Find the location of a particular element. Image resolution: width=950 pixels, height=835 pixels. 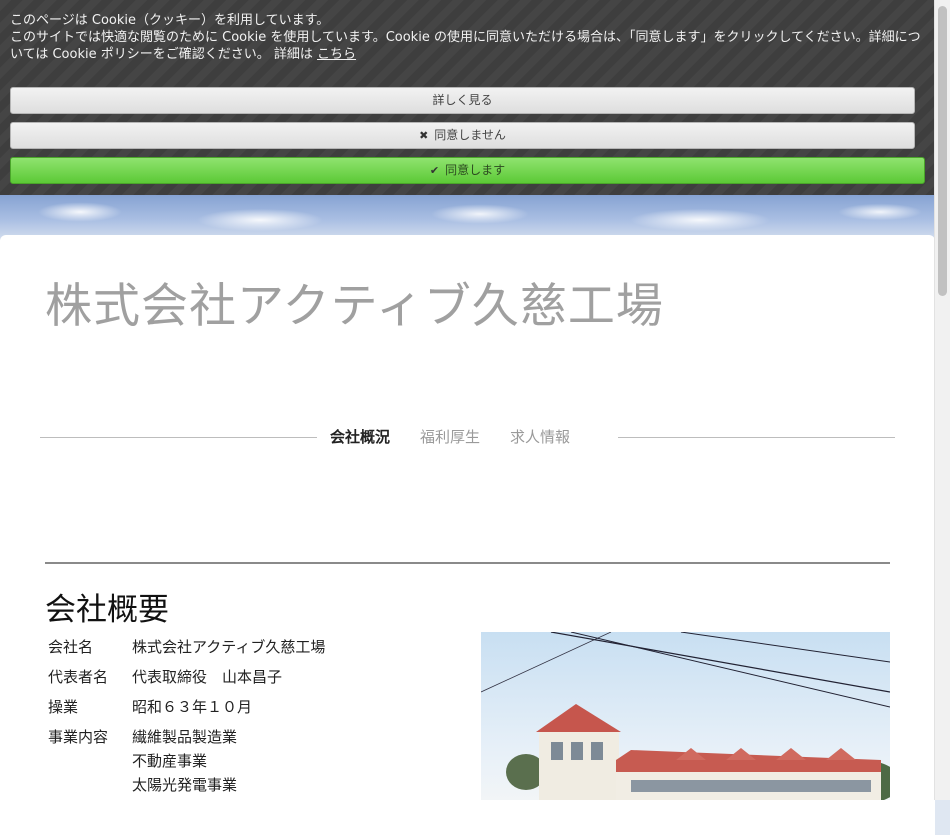

row-value: 昭和６３年１０月 is located at coordinates (228, 709).